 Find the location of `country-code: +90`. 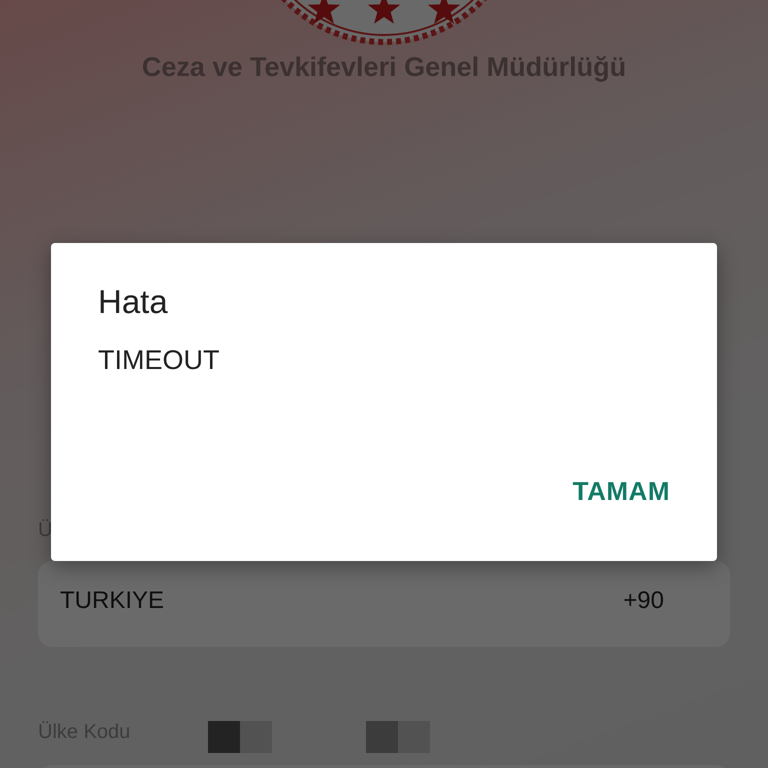

country-code: +90 is located at coordinates (643, 601).